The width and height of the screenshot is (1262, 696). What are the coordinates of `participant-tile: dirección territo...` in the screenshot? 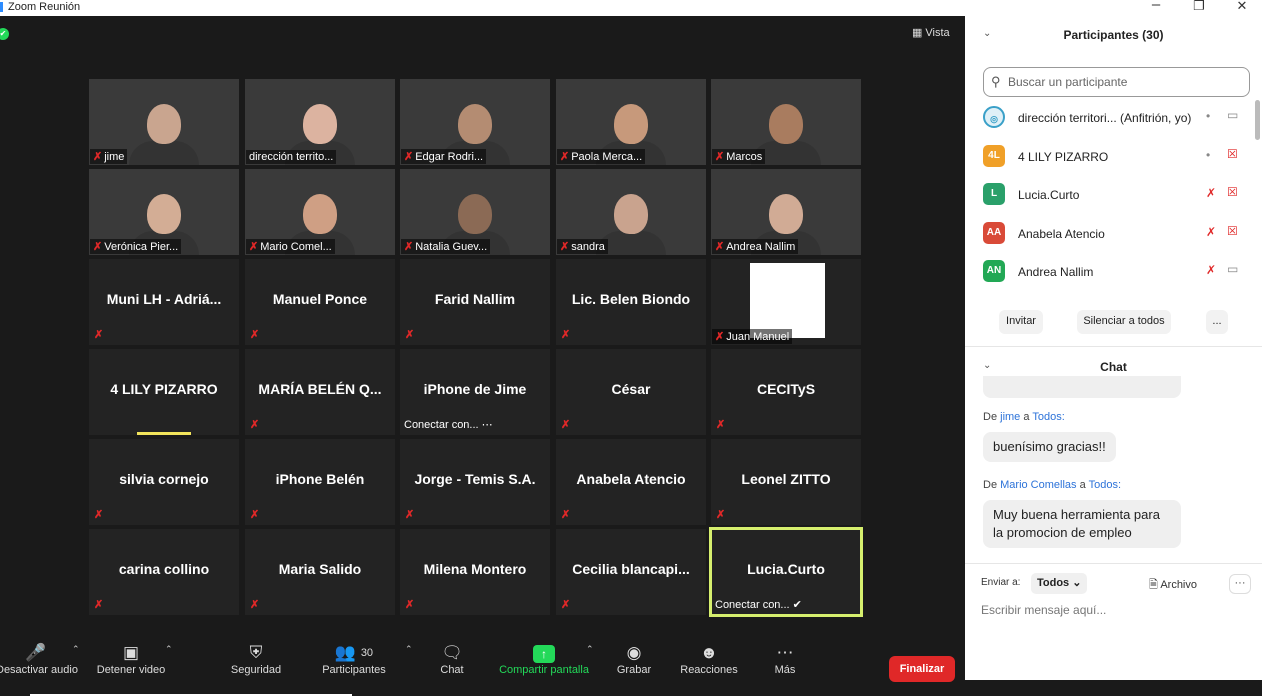 It's located at (320, 122).